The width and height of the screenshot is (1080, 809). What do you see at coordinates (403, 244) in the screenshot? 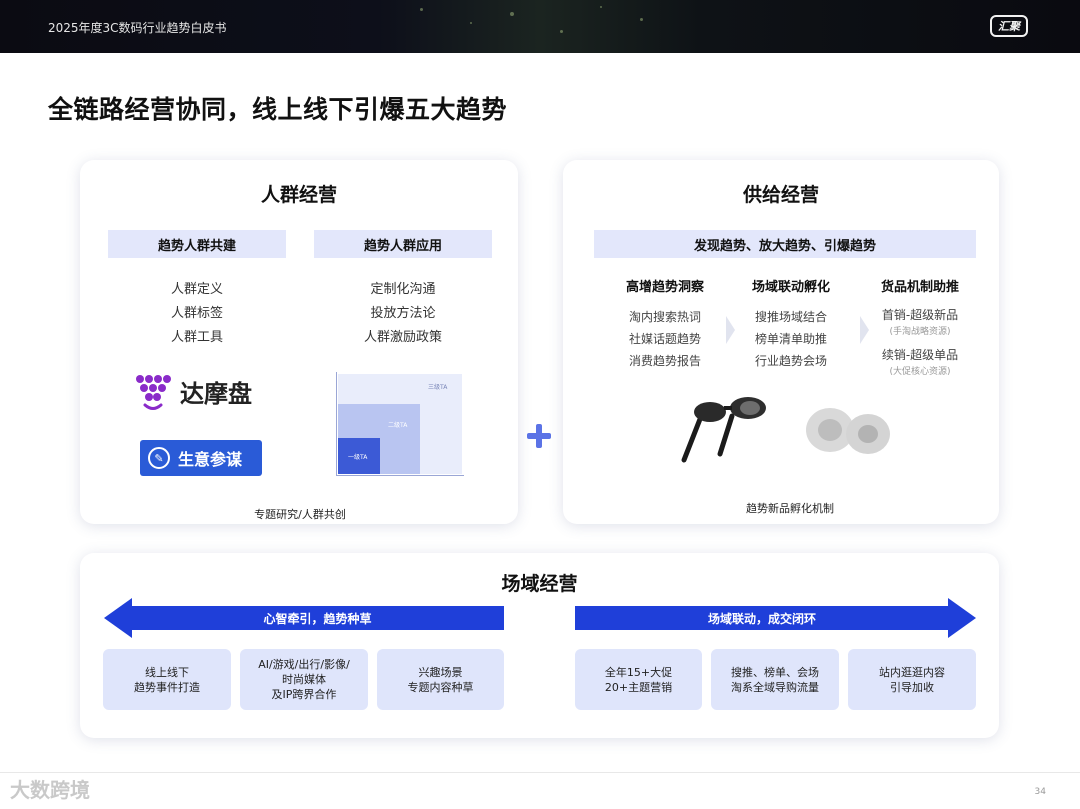
I see `chip-audience-apply: 趋势人群应用` at bounding box center [403, 244].